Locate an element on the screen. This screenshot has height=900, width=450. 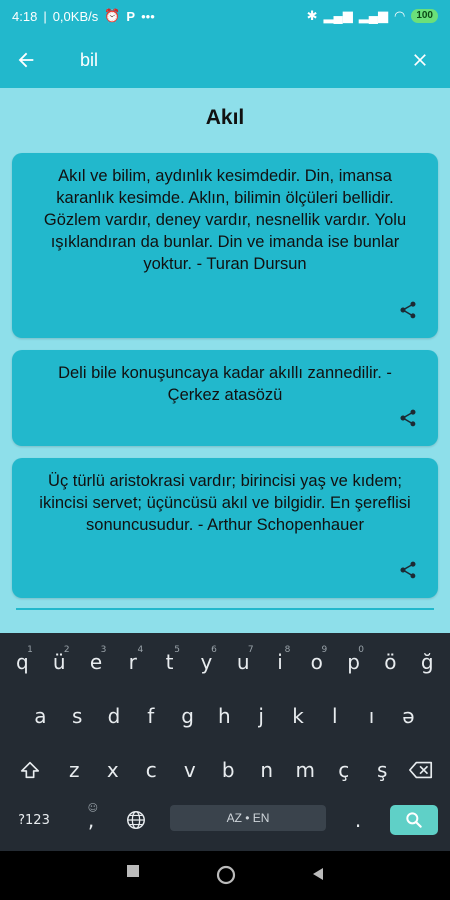
key-h: h is located at coordinates (224, 716).